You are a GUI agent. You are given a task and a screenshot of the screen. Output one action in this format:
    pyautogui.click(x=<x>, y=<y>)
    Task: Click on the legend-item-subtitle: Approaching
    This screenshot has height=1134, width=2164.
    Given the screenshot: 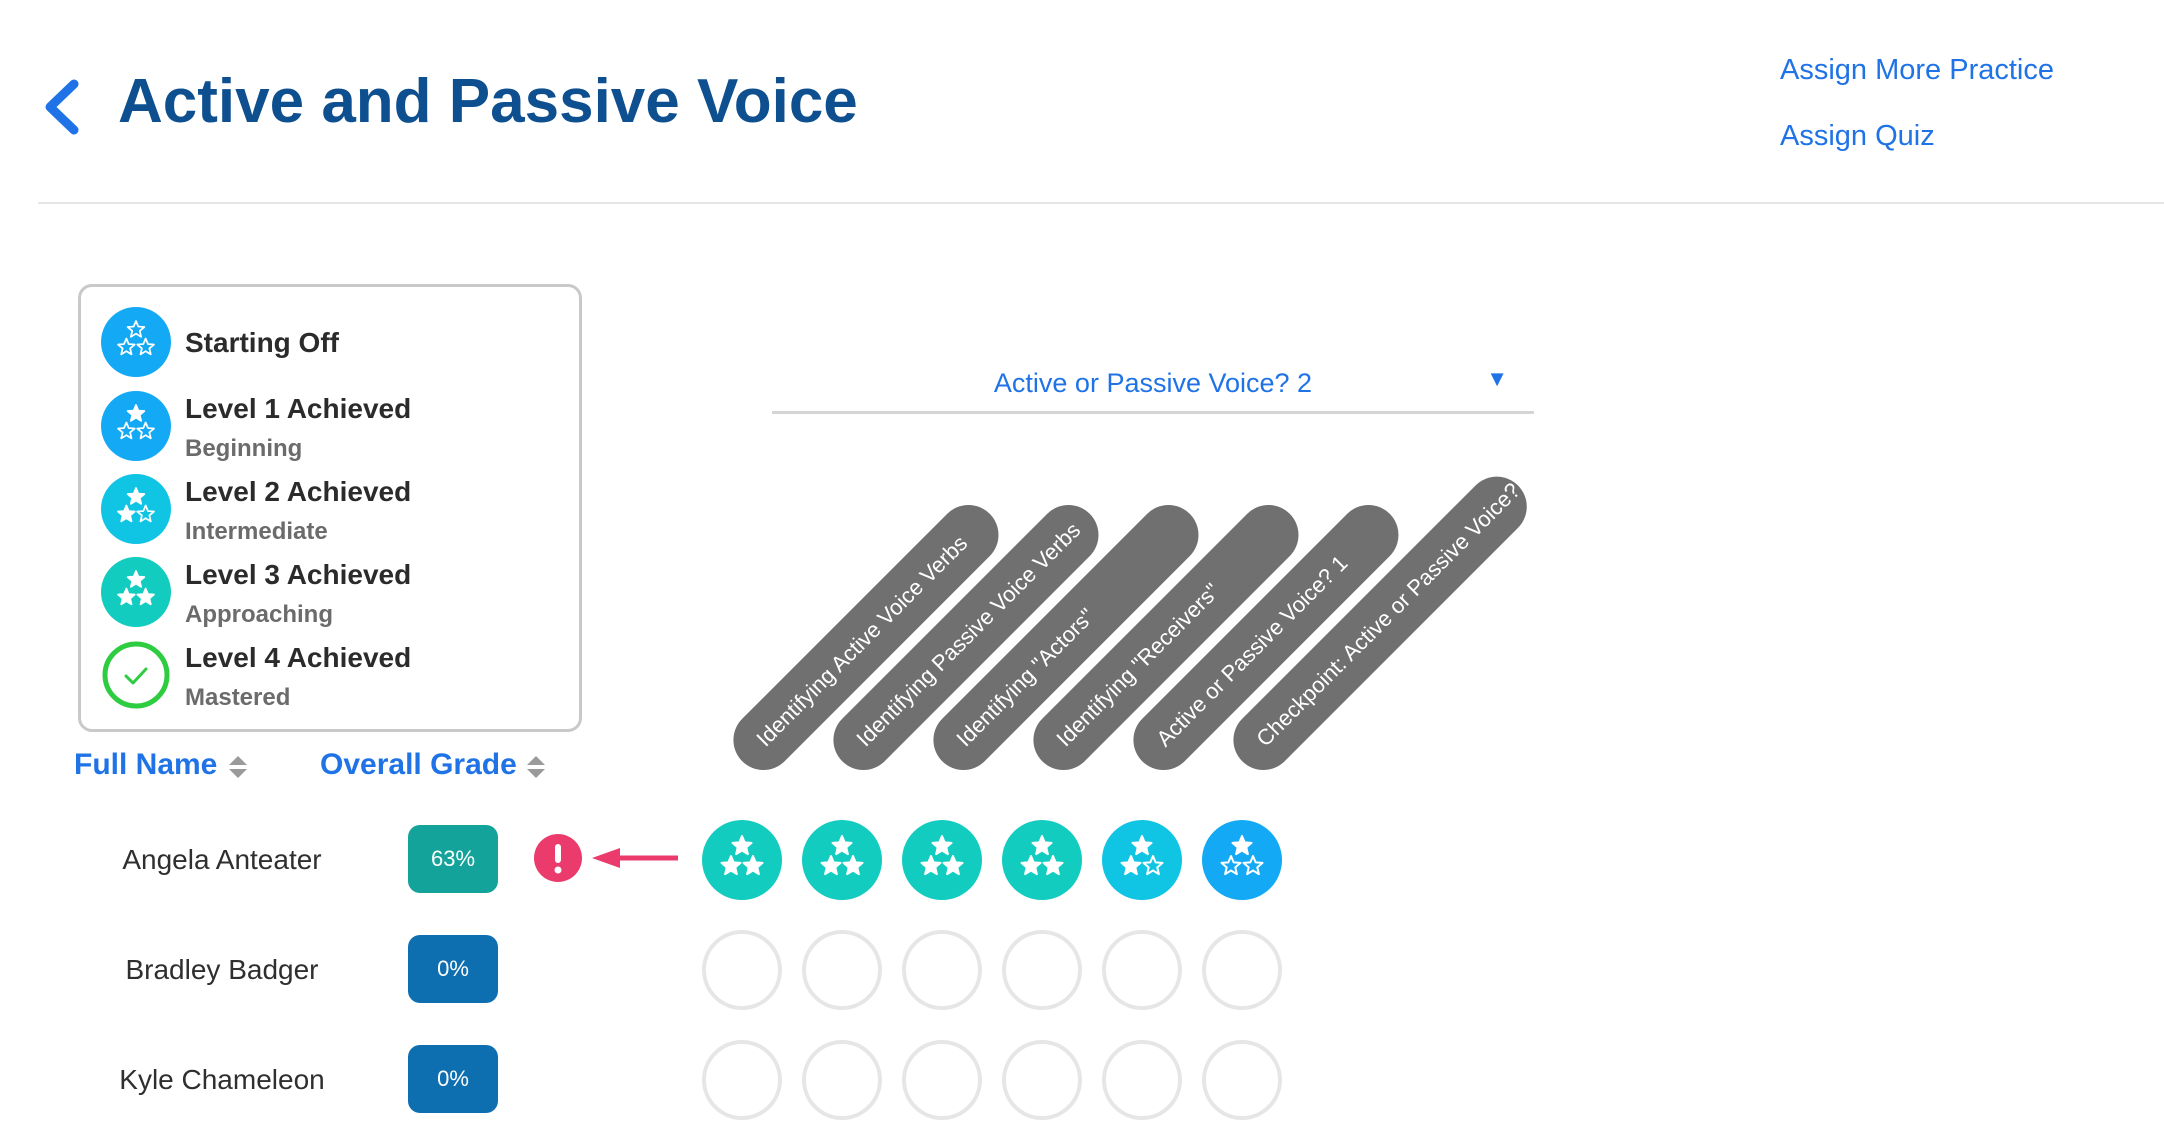 What is the action you would take?
    pyautogui.click(x=259, y=614)
    